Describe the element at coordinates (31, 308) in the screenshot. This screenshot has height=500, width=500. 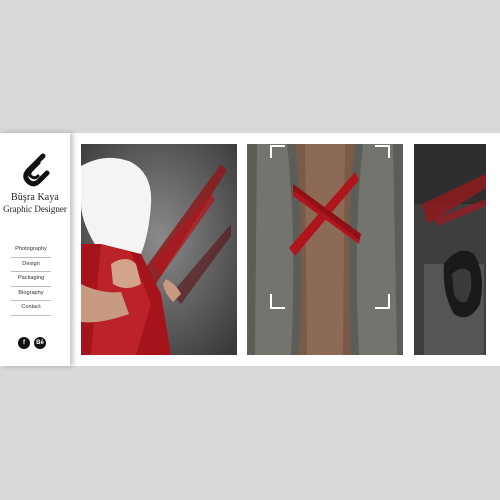
I see `nav-item-contact: Contact` at that location.